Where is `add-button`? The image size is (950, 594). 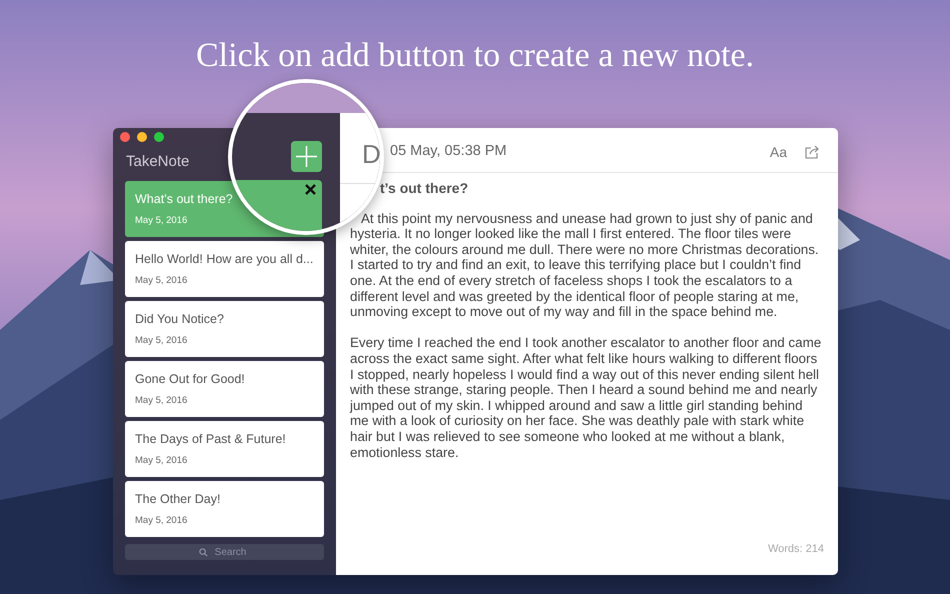 add-button is located at coordinates (306, 156).